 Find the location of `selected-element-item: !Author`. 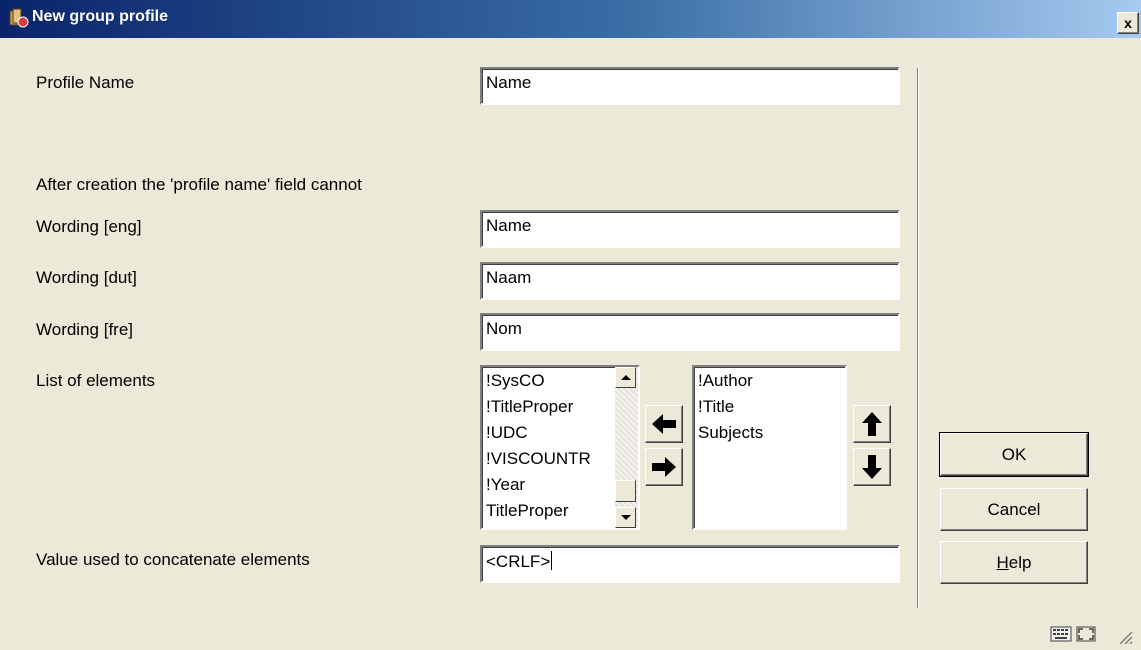

selected-element-item: !Author is located at coordinates (728, 381).